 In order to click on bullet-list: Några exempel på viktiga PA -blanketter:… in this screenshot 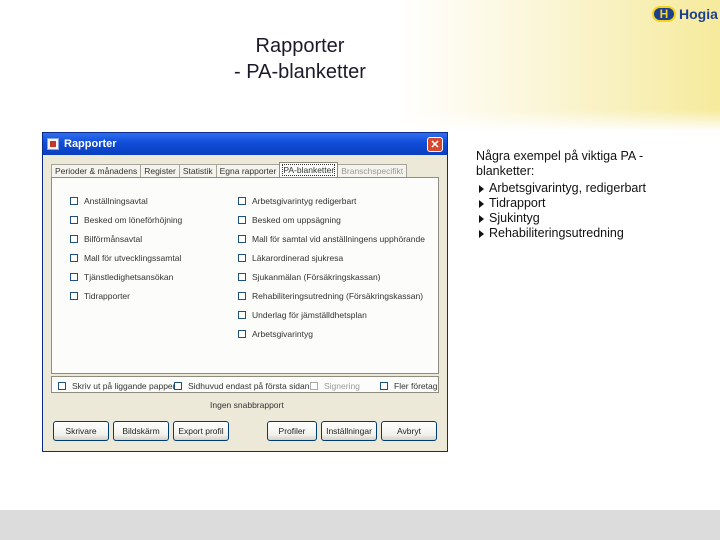, I will do `click(581, 195)`.